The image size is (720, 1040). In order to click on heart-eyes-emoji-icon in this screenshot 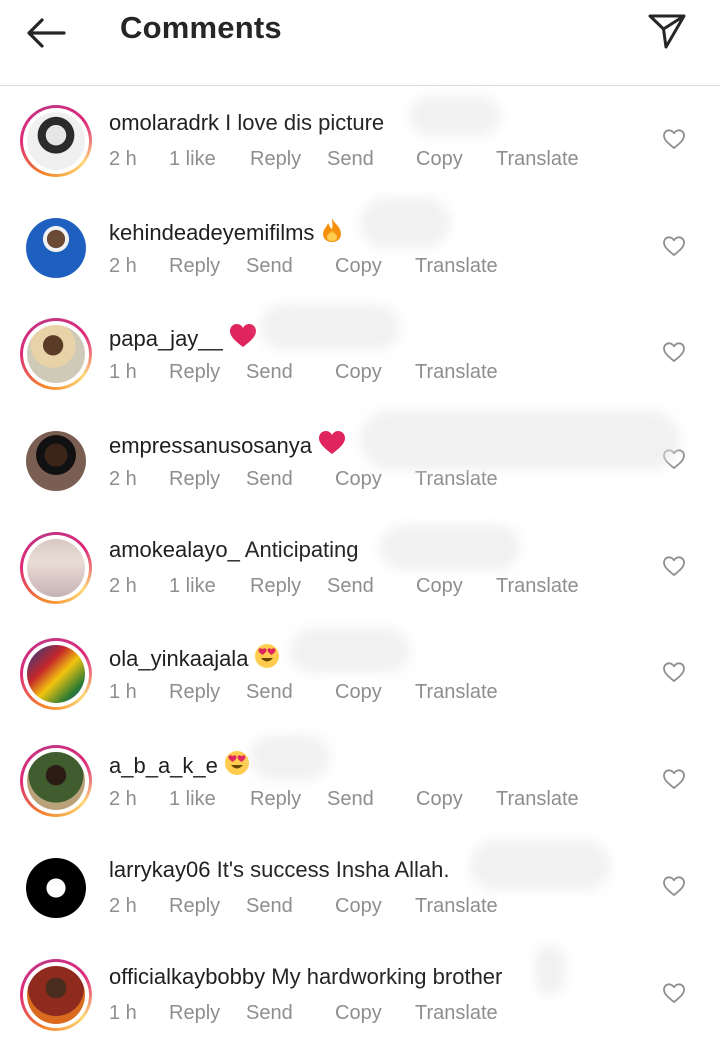, I will do `click(236, 763)`.